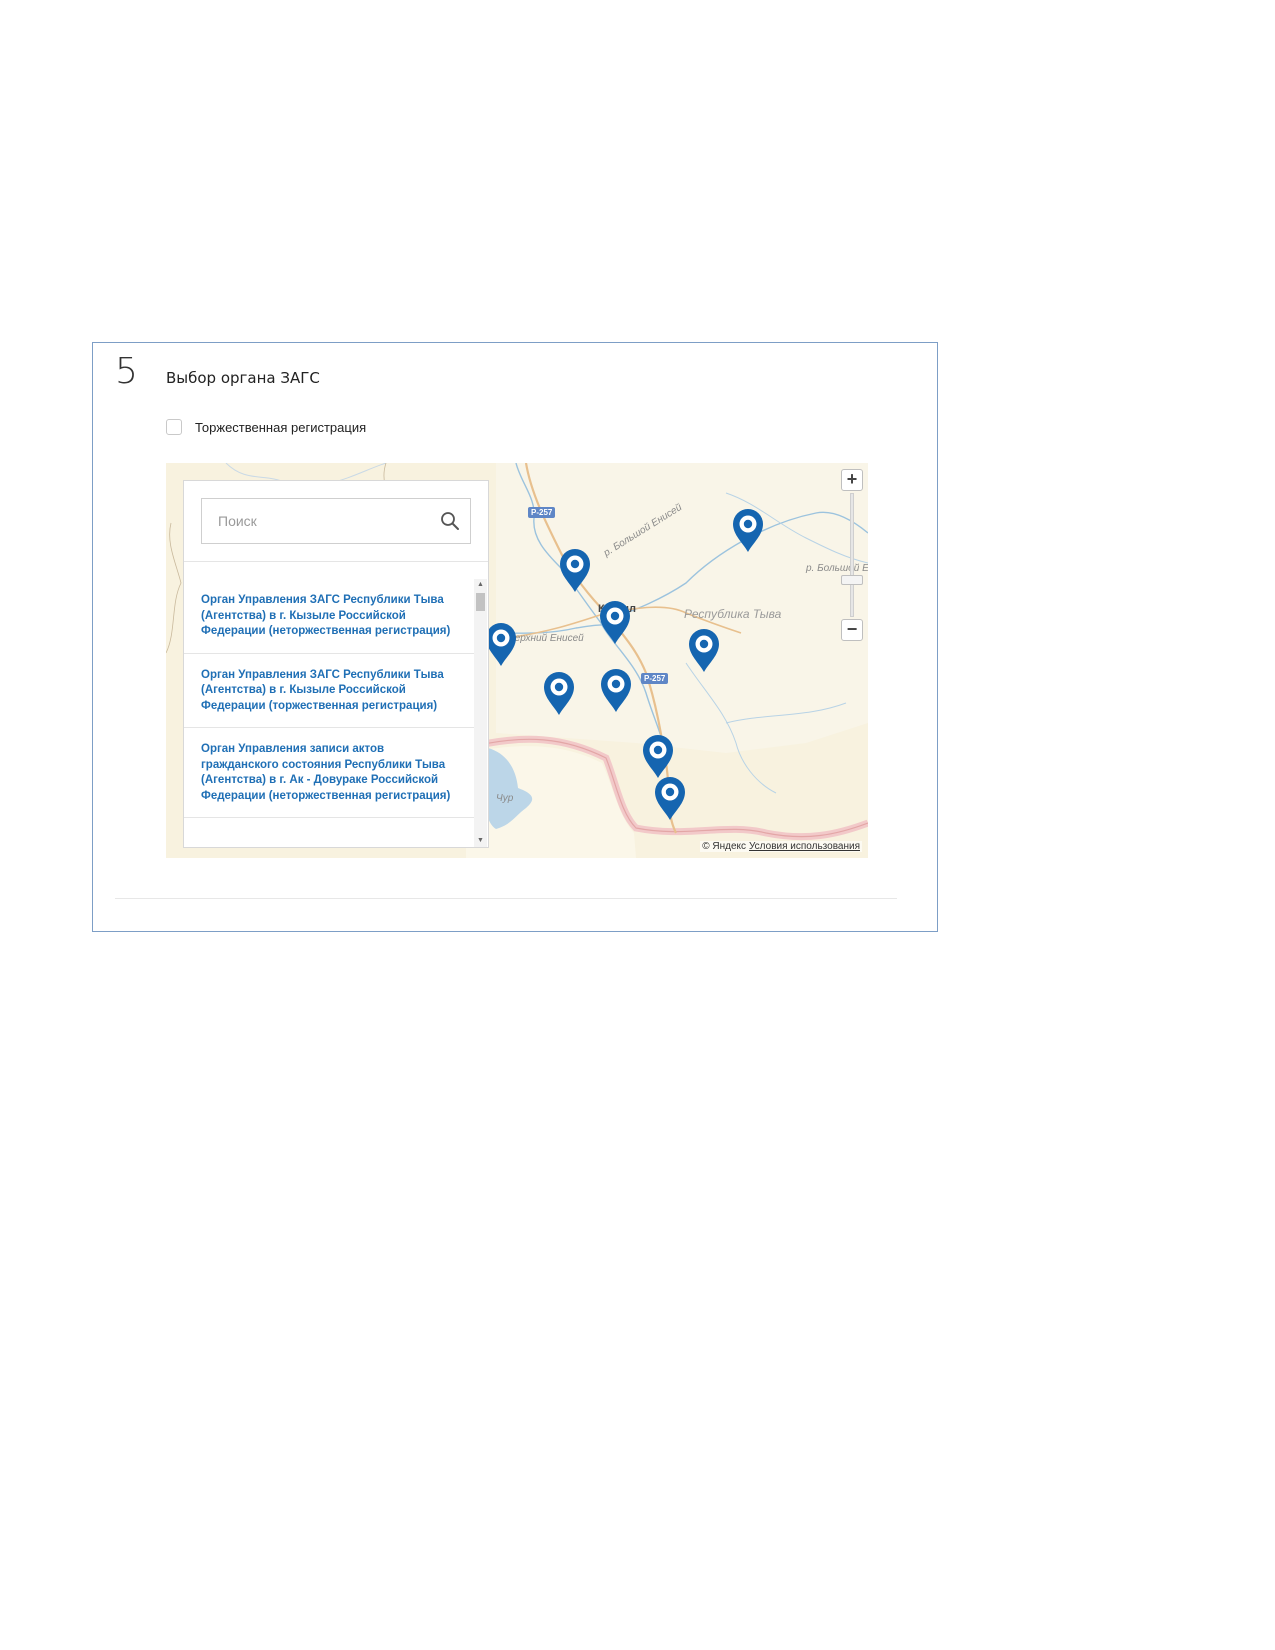 The image size is (1275, 1650). I want to click on map-copyright: © Яндекс Условия использования, so click(781, 846).